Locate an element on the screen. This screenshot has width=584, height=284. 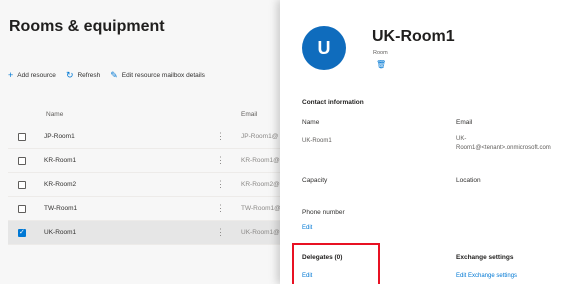
list-header: Name Email is located at coordinates (148, 115).